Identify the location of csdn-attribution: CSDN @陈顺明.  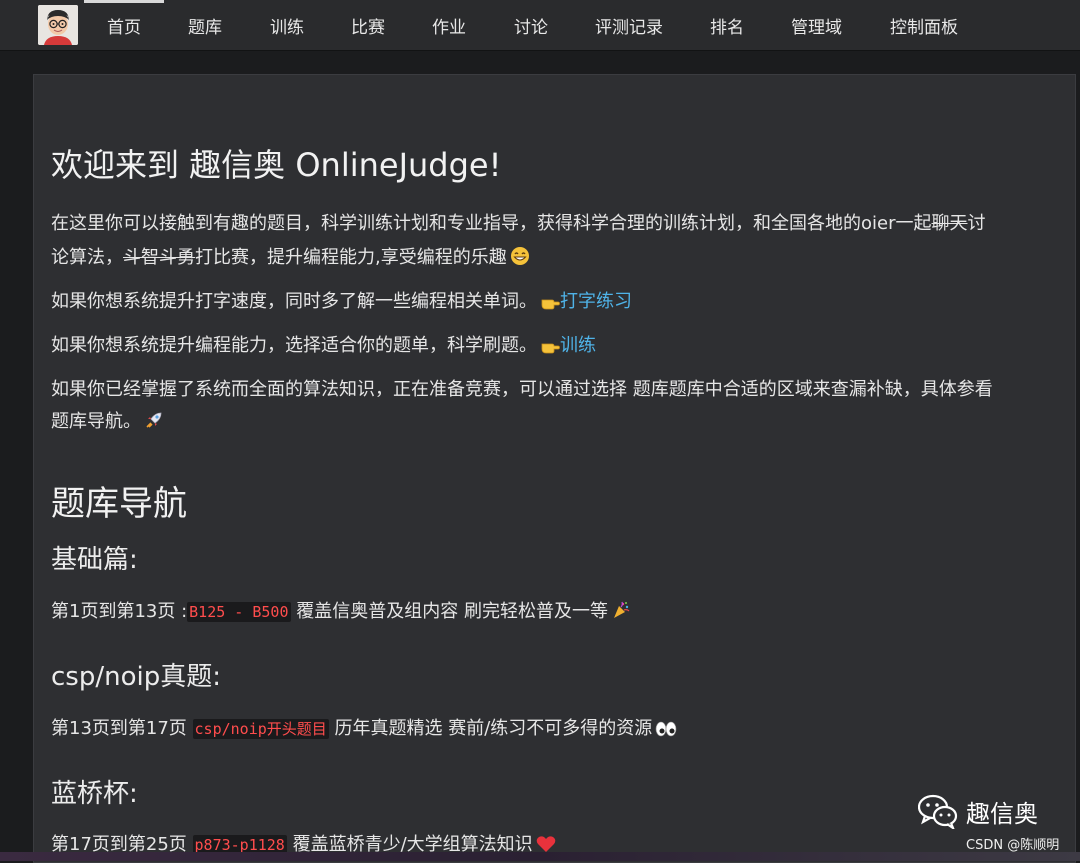
(1013, 845).